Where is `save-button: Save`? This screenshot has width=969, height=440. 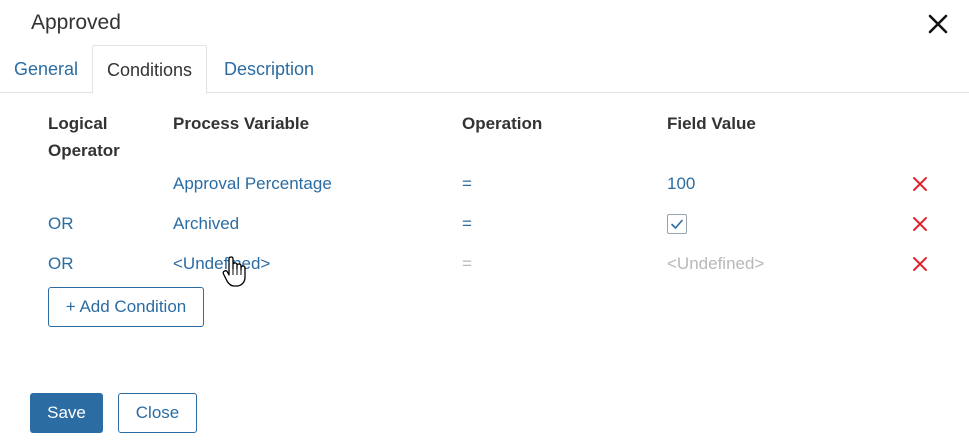 save-button: Save is located at coordinates (66, 413).